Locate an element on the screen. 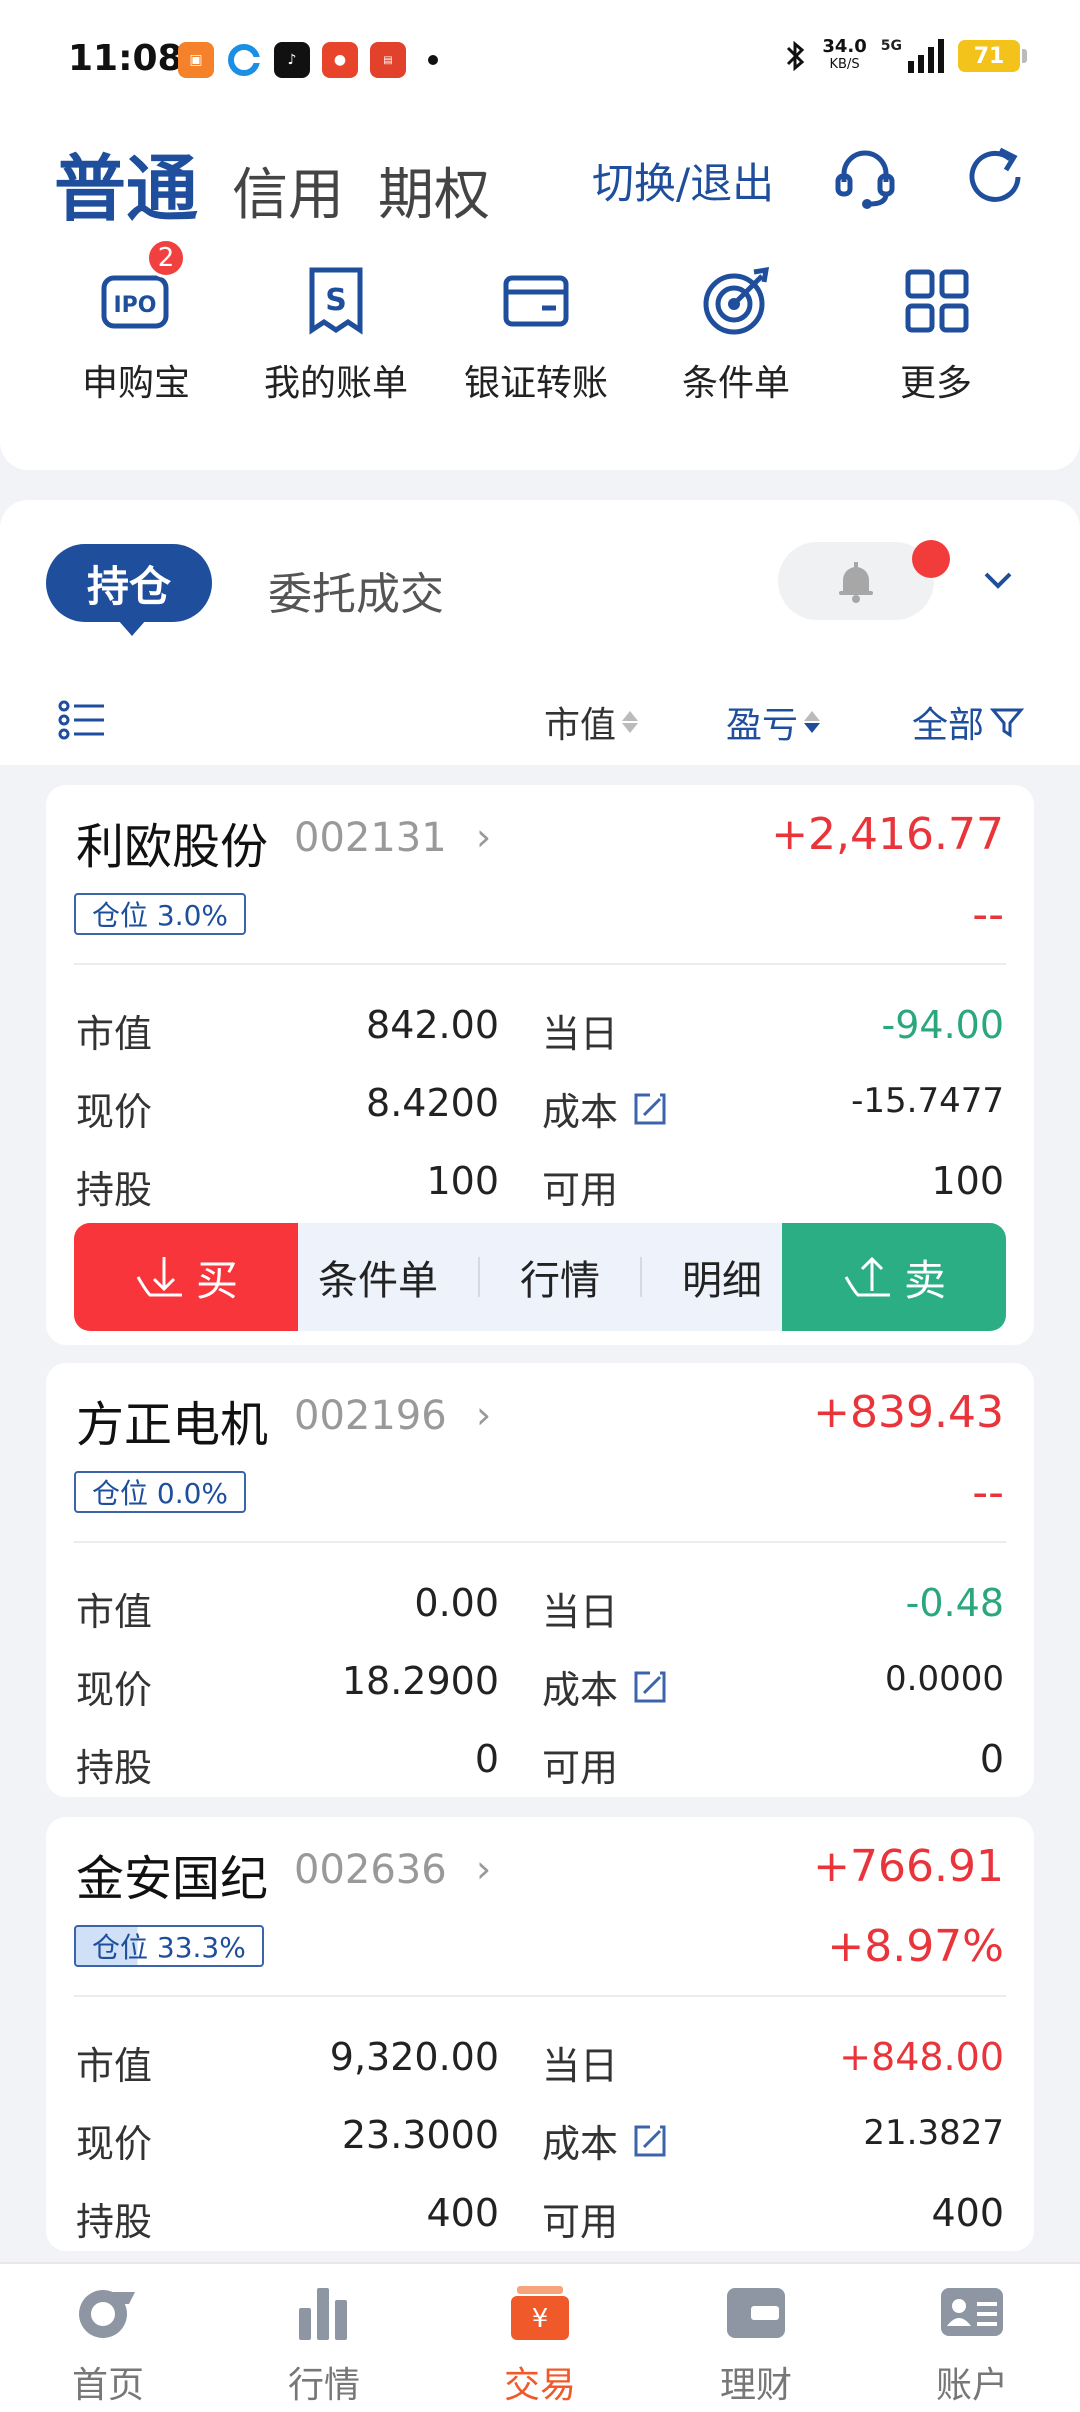 The image size is (1080, 2412). tab-holdings: 持仓 is located at coordinates (129, 590).